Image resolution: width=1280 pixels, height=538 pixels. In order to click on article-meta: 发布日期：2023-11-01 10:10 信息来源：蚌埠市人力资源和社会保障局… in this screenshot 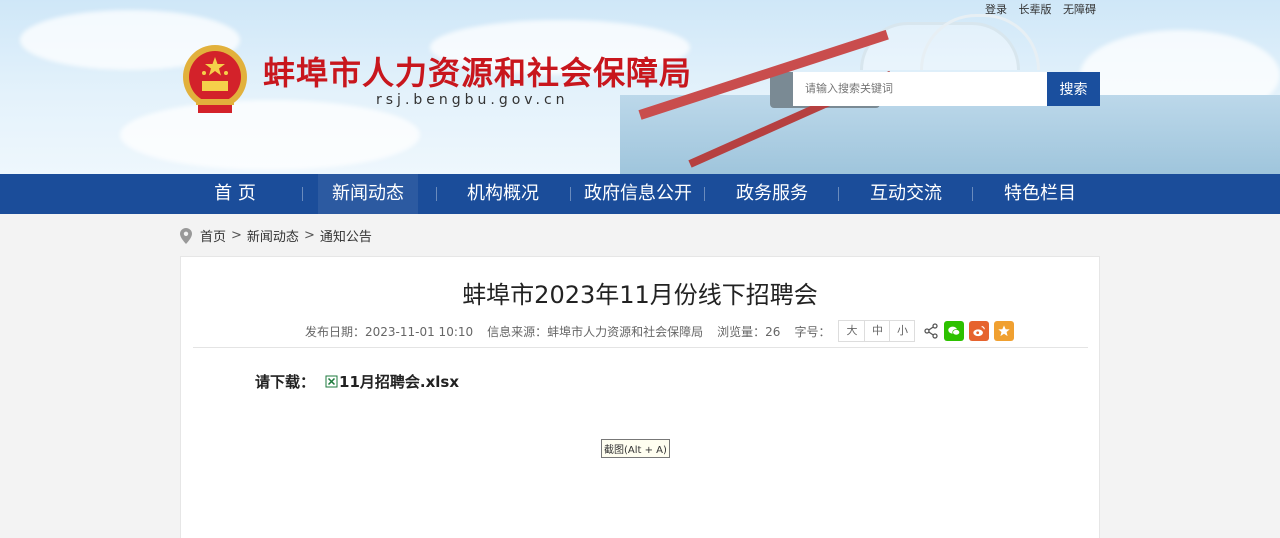, I will do `click(660, 331)`.